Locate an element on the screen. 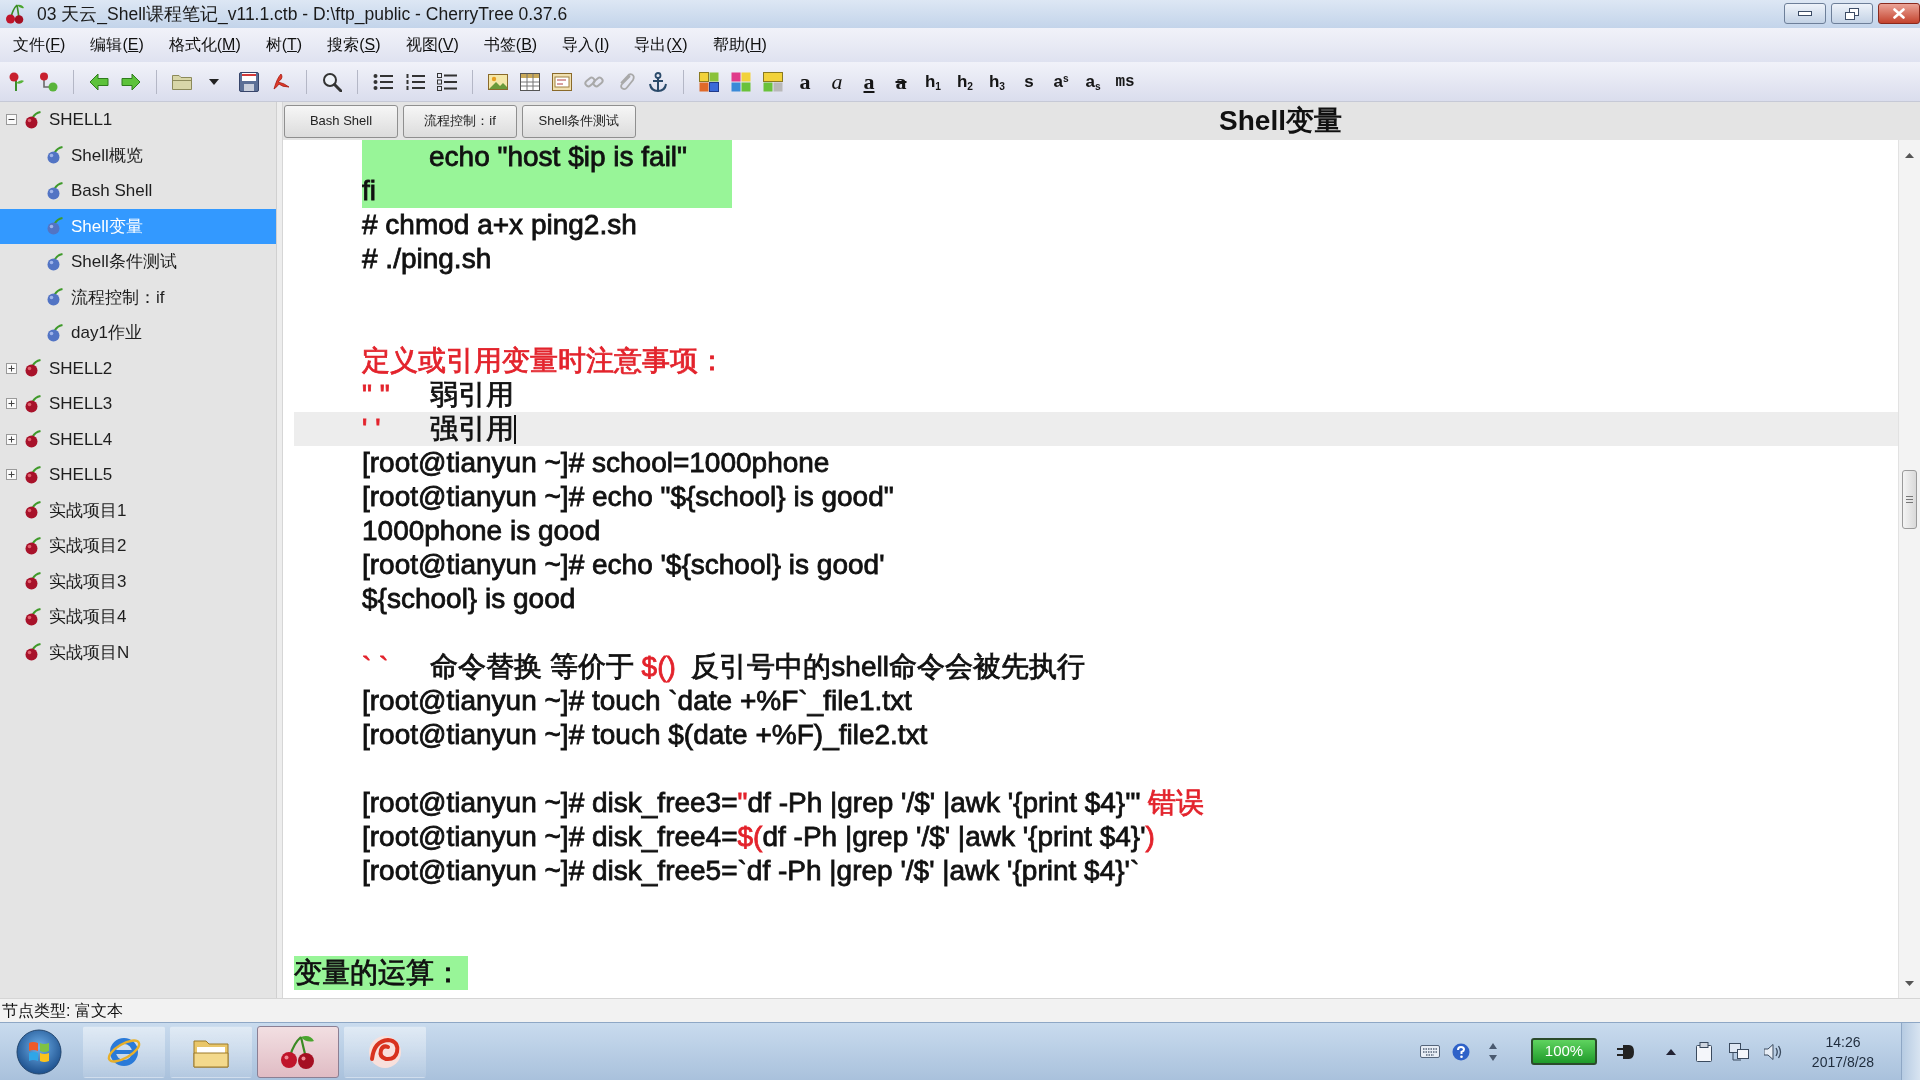 The height and width of the screenshot is (1080, 1920). text-line: # chmod a+x ping2.sh is located at coordinates (499, 225).